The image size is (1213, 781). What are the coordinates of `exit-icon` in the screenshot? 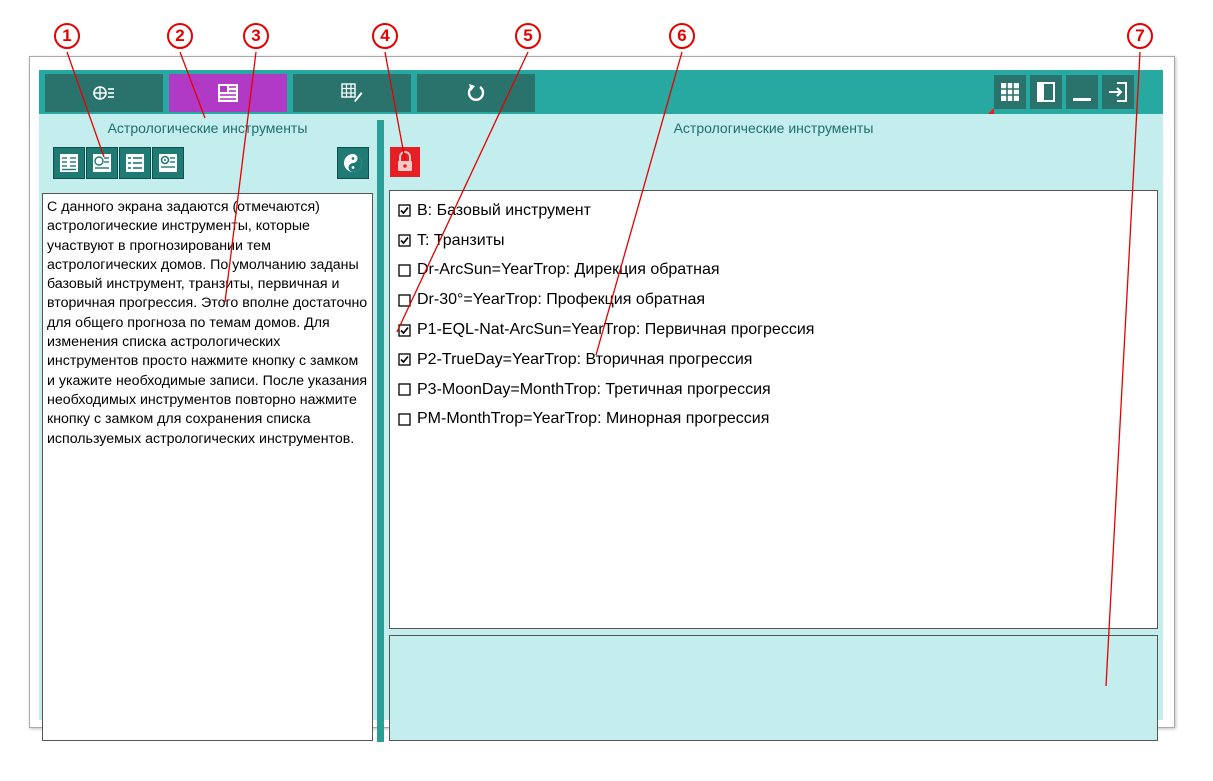 It's located at (1118, 92).